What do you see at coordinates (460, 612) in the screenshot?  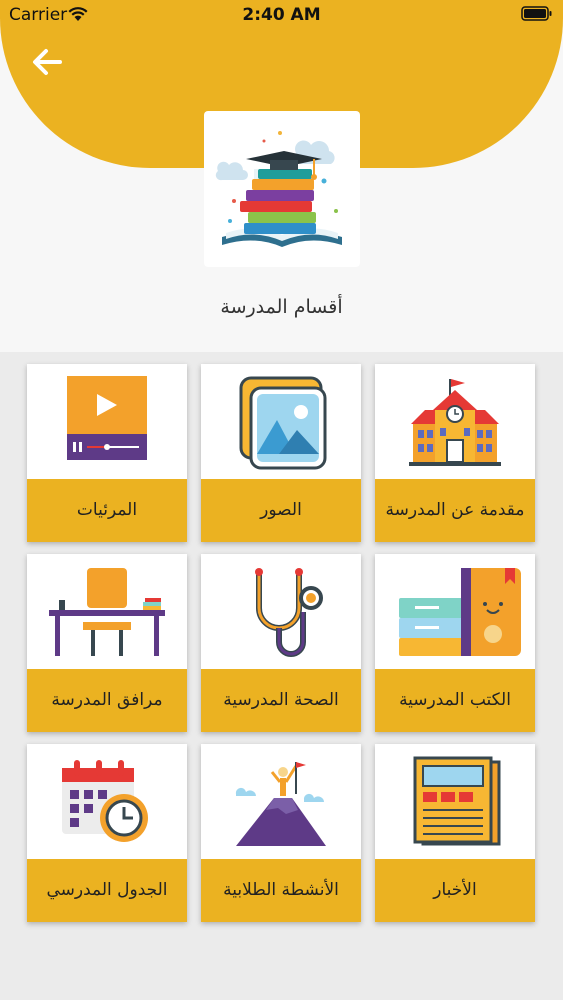 I see `books-icon` at bounding box center [460, 612].